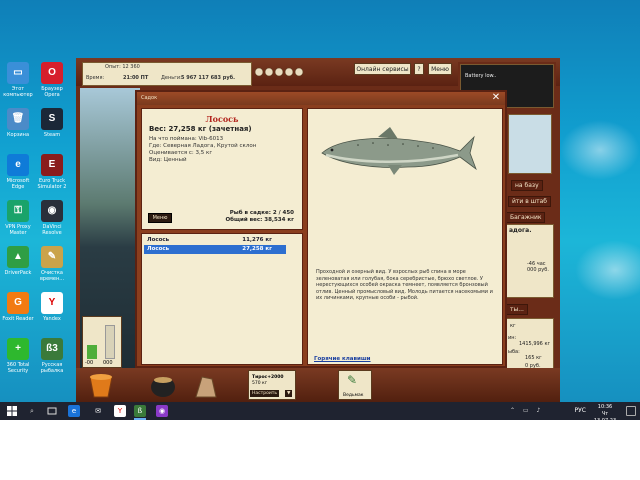 This screenshot has height=480, width=640. Describe the element at coordinates (52, 319) in the screenshot. I see `desktop-icon-label: Yandex` at that location.